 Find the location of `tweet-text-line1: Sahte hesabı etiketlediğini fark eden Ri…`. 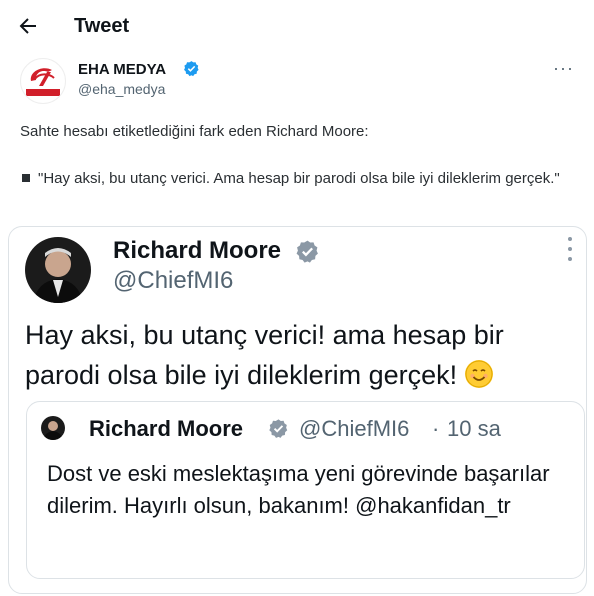

tweet-text-line1: Sahte hesabı etiketlediğini fark eden Ri… is located at coordinates (194, 131).